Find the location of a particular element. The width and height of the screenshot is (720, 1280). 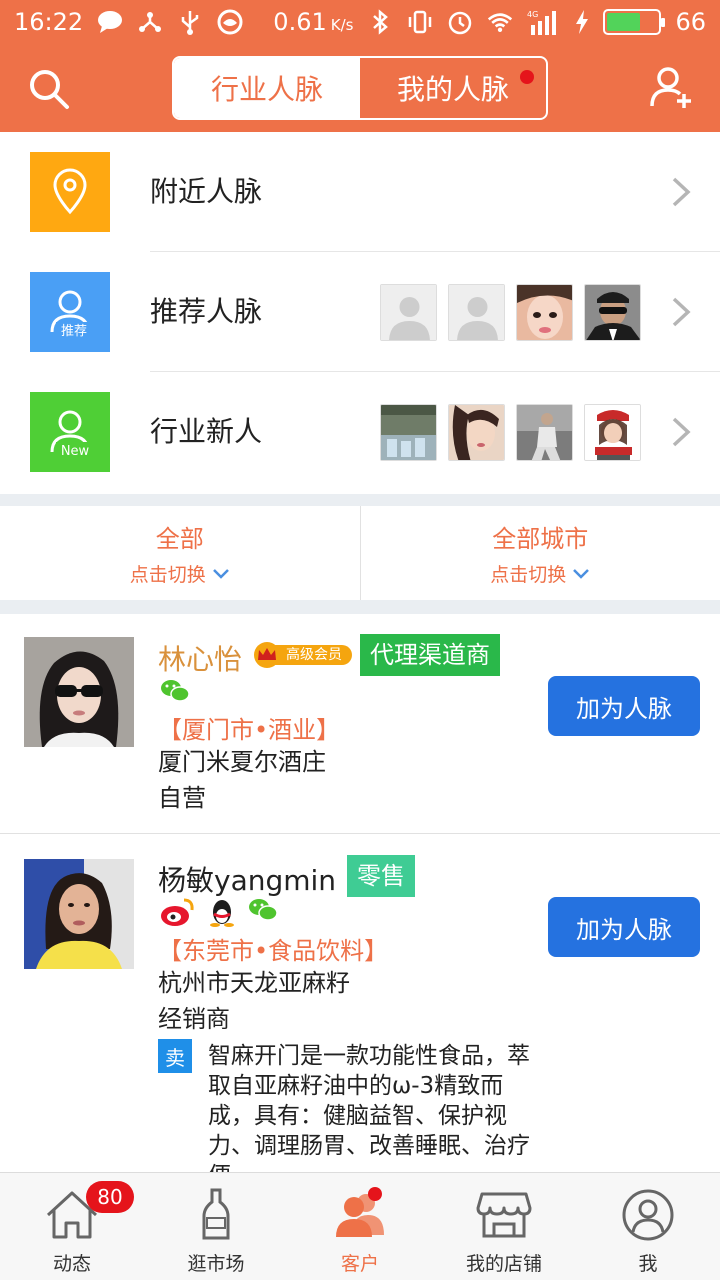

bluetooth-icon is located at coordinates (380, 22).